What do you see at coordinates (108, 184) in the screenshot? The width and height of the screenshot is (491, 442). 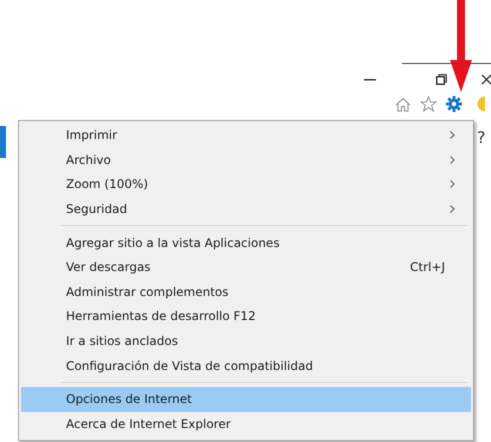 I see `menu-item-label: Zoom (100%)` at bounding box center [108, 184].